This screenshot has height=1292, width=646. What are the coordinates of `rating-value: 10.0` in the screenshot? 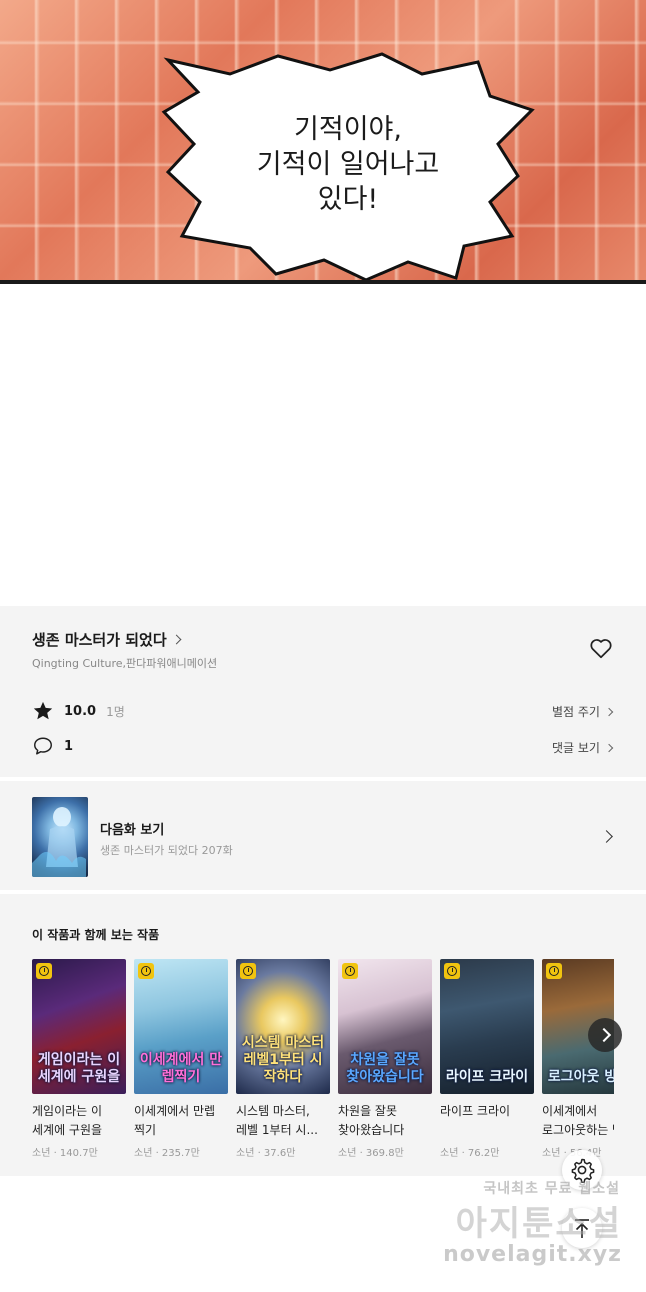 It's located at (80, 711).